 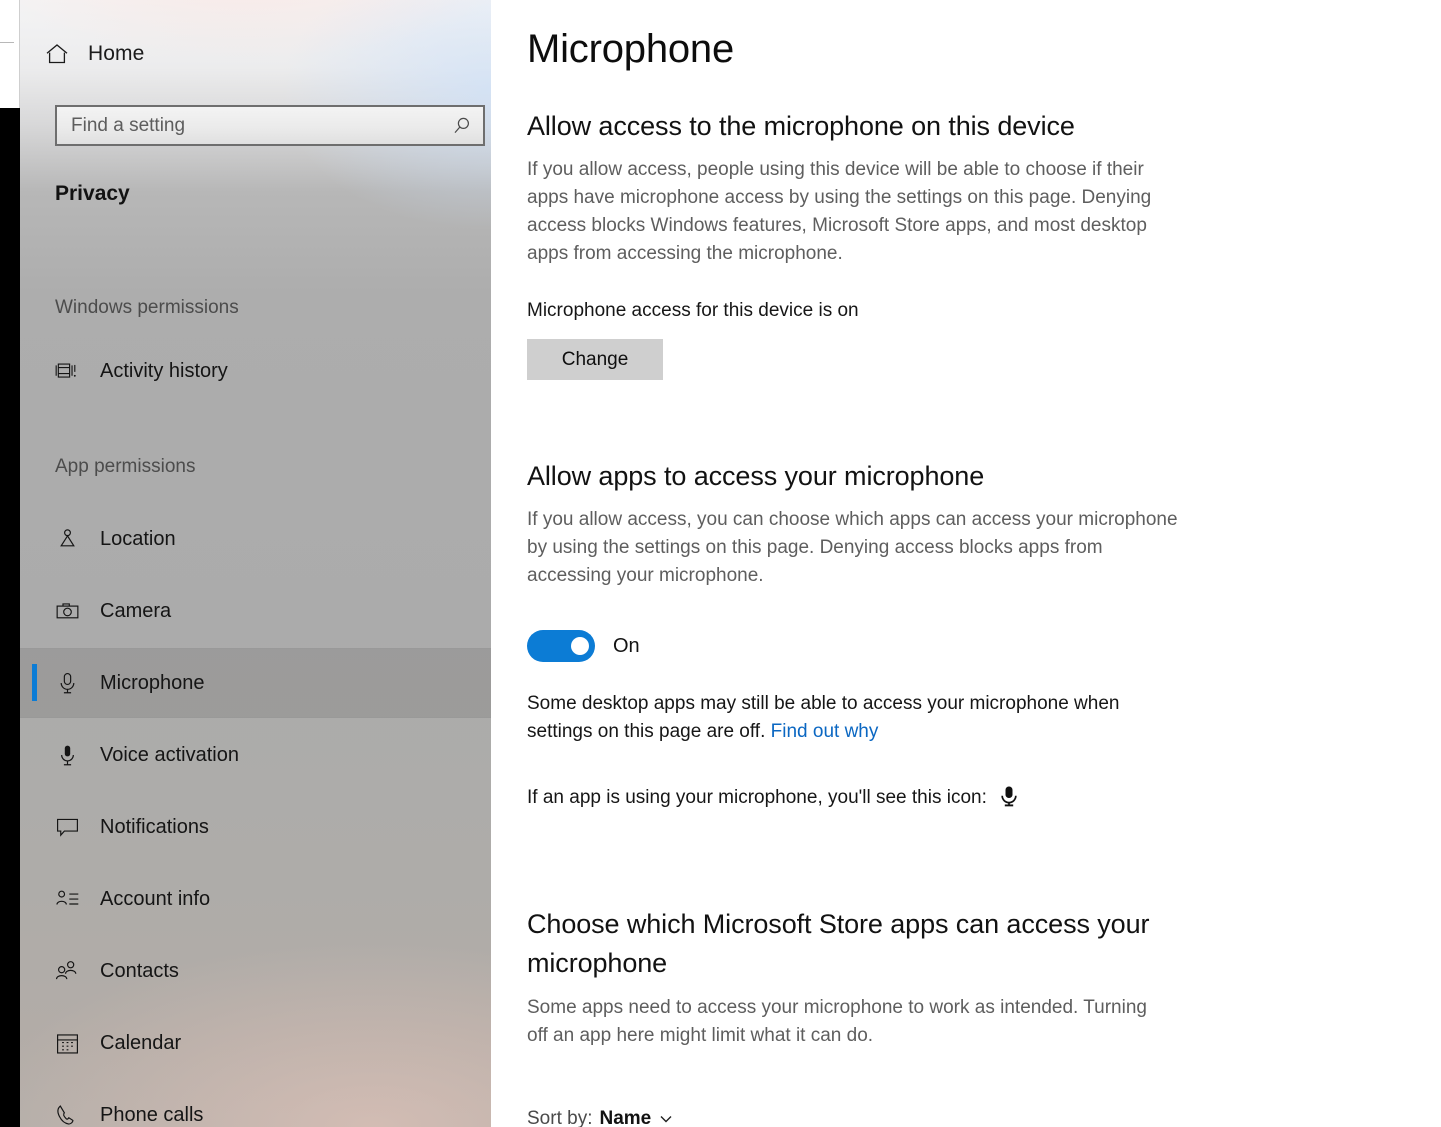 What do you see at coordinates (825, 731) in the screenshot?
I see `find-out-why-link: Find out why` at bounding box center [825, 731].